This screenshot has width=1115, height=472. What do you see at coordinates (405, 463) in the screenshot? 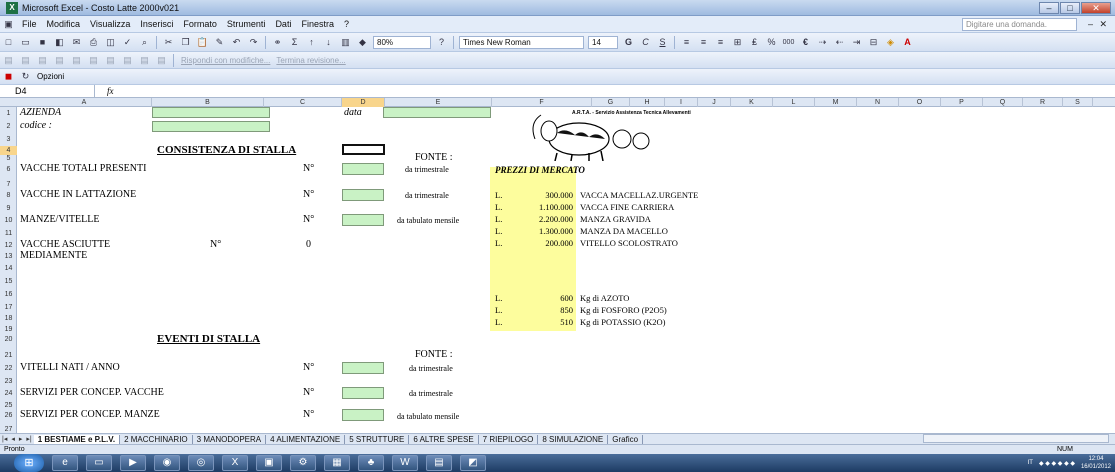
I see `word-icon: W` at bounding box center [405, 463].